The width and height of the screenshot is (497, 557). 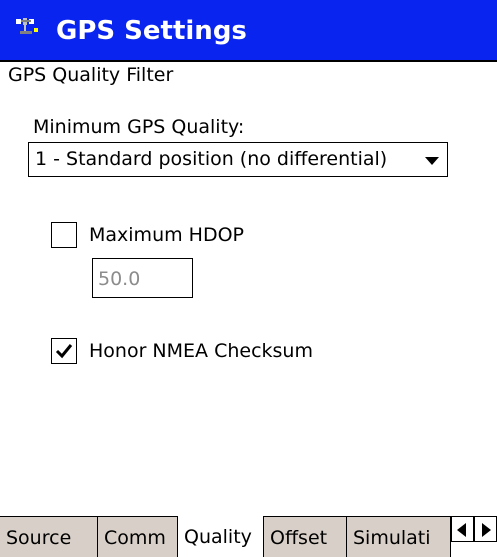 I want to click on tab-quality: Quality, so click(x=221, y=536).